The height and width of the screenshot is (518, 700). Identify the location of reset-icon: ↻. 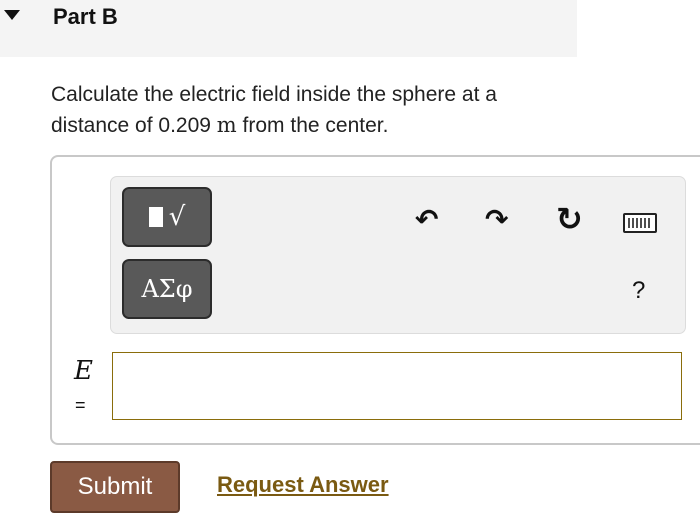
(569, 219).